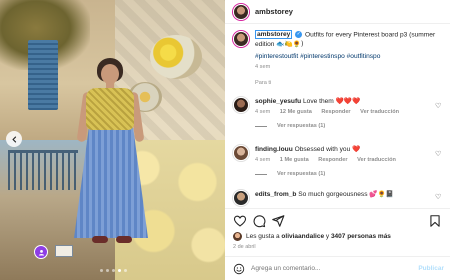  Describe the element at coordinates (348, 101) in the screenshot. I see `comment-emojis: ❤️❤️❤️` at that location.